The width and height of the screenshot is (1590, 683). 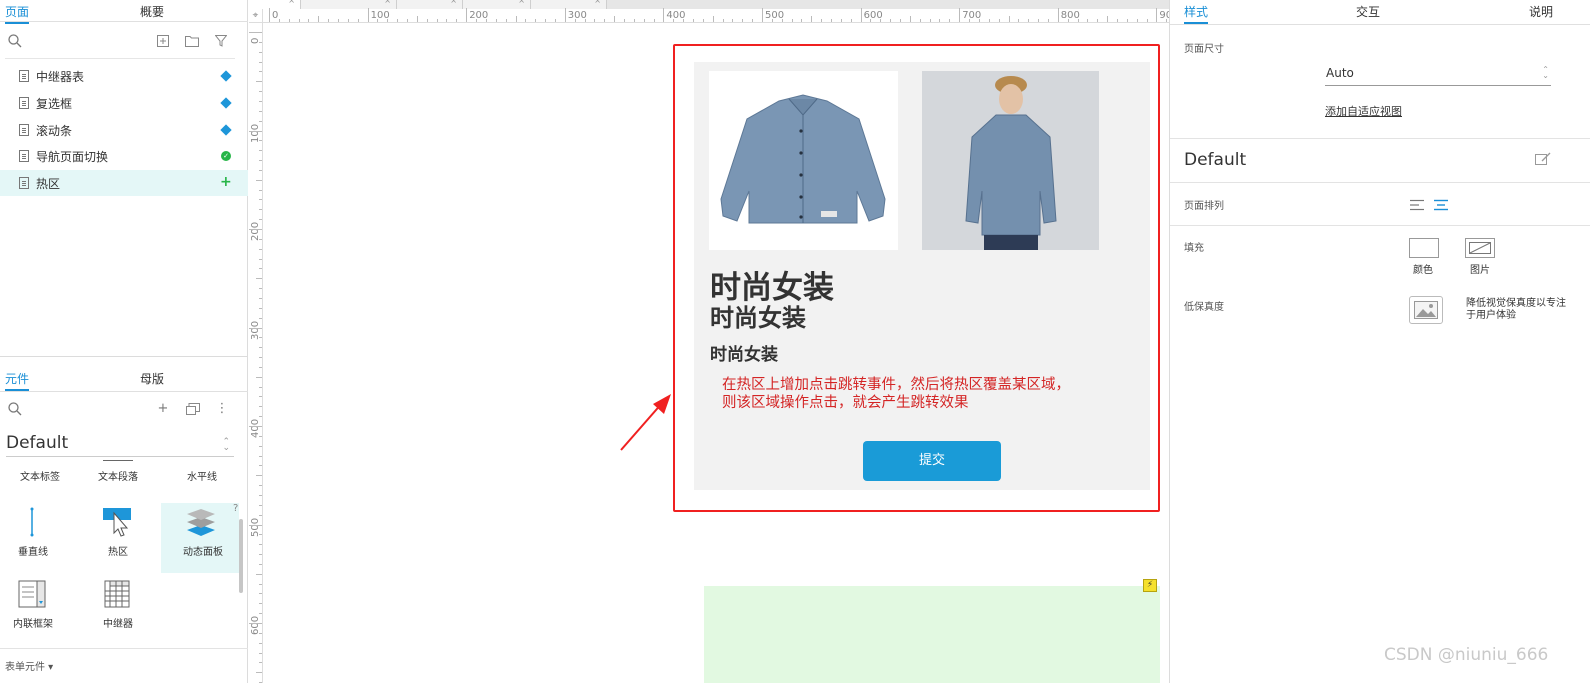 I want to click on widget-text-label: 文本标签, so click(x=40, y=473).